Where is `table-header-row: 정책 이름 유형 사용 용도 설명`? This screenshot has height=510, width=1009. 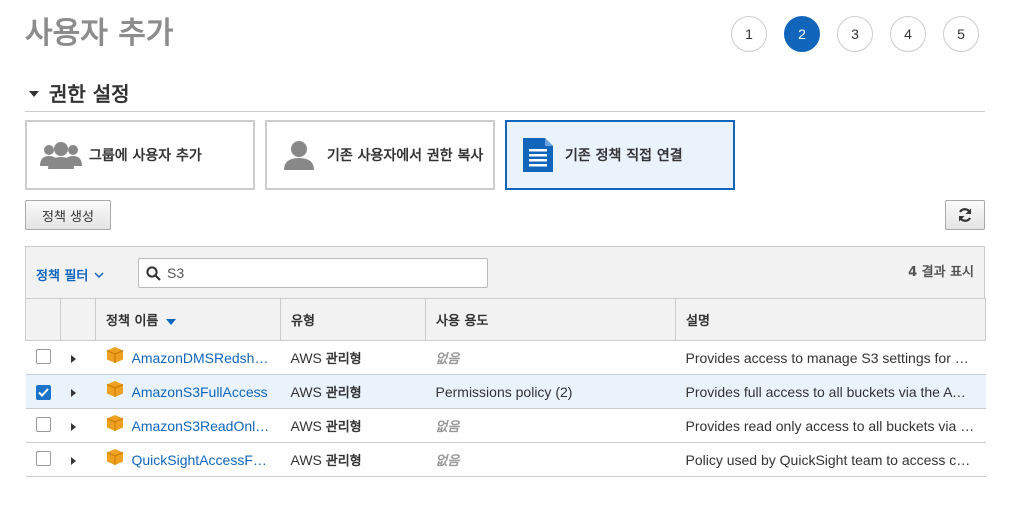 table-header-row: 정책 이름 유형 사용 용도 설명 is located at coordinates (505, 319).